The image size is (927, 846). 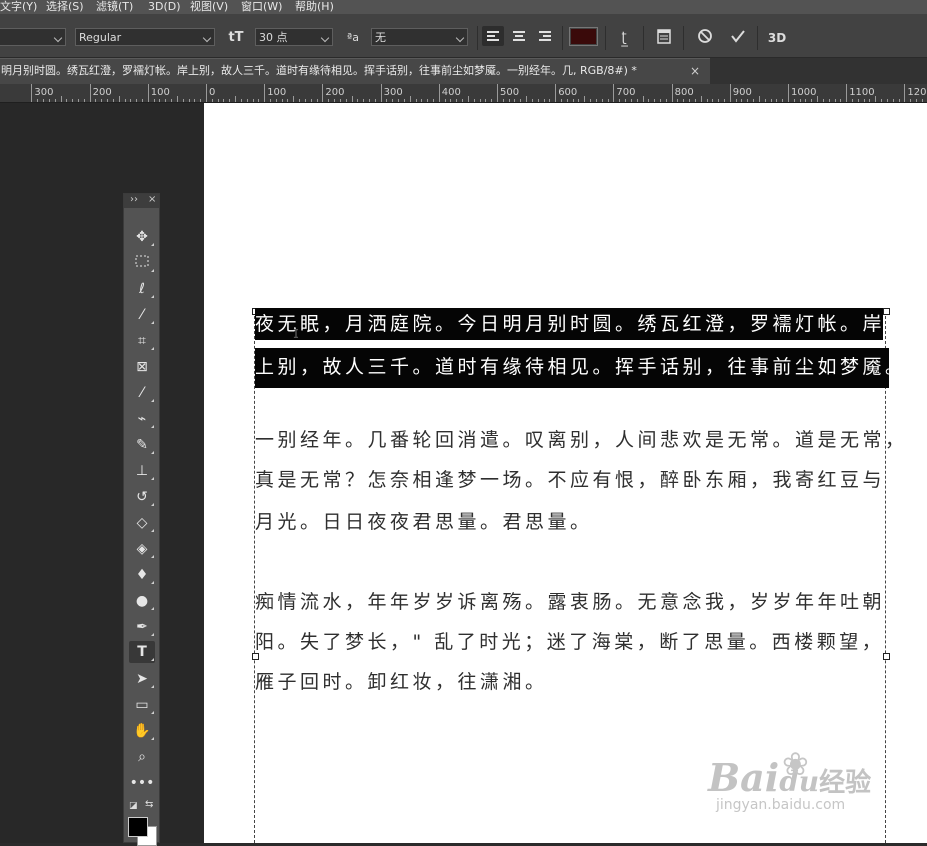 What do you see at coordinates (314, 6) in the screenshot?
I see `menu-help: 帮助(H)` at bounding box center [314, 6].